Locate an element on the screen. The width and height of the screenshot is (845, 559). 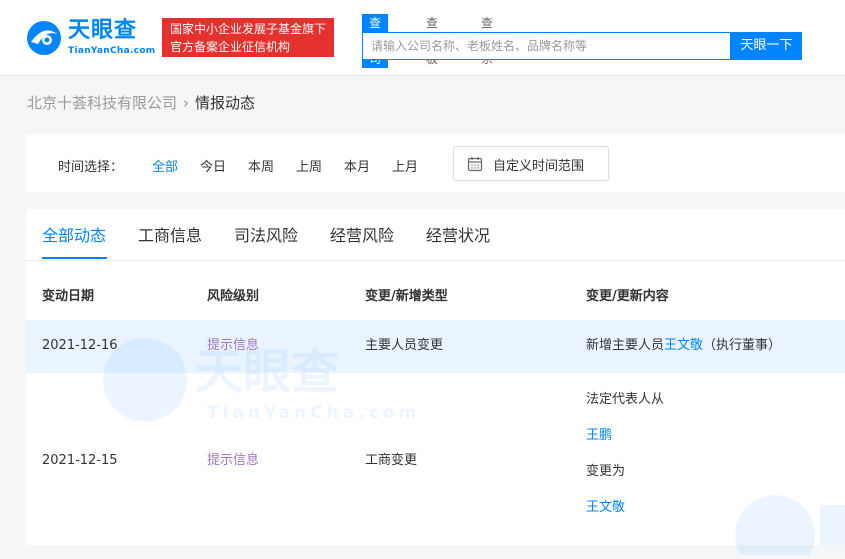
breadcrumb-current: 情报动态 is located at coordinates (225, 103).